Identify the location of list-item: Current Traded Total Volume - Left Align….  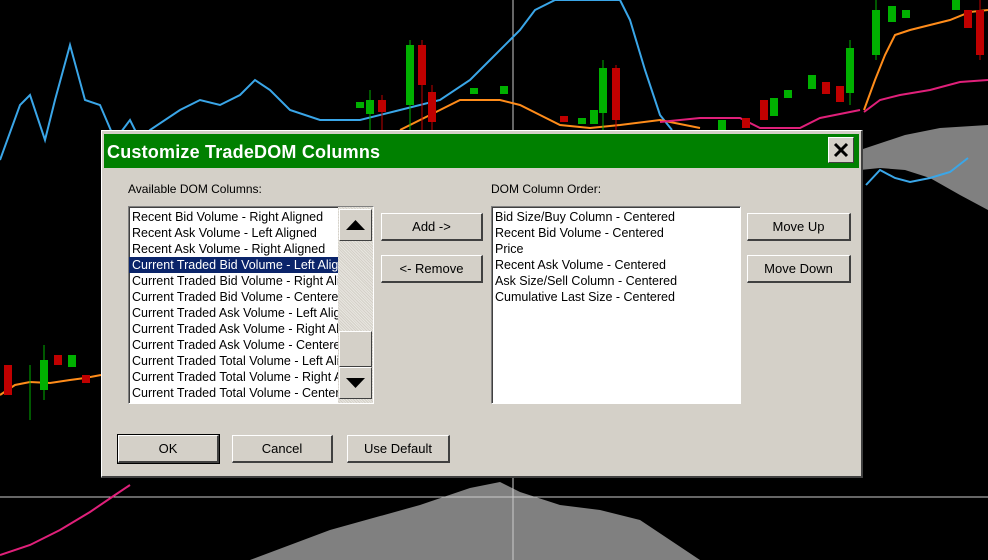
(234, 361).